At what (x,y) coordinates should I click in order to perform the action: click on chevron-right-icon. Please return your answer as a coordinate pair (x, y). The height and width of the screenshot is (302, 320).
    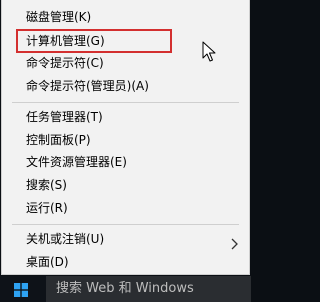
    Looking at the image, I should click on (234, 244).